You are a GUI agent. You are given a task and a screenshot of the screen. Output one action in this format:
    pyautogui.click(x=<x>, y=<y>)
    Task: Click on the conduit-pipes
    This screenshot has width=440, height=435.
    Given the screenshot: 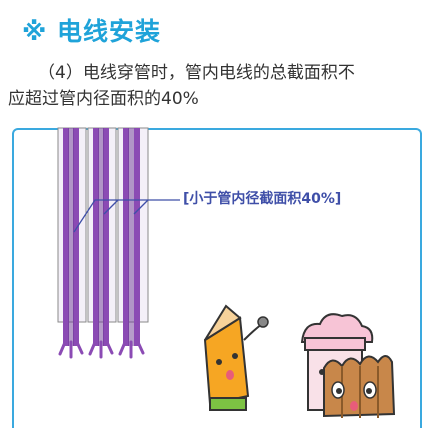 What is the action you would take?
    pyautogui.click(x=118, y=243)
    